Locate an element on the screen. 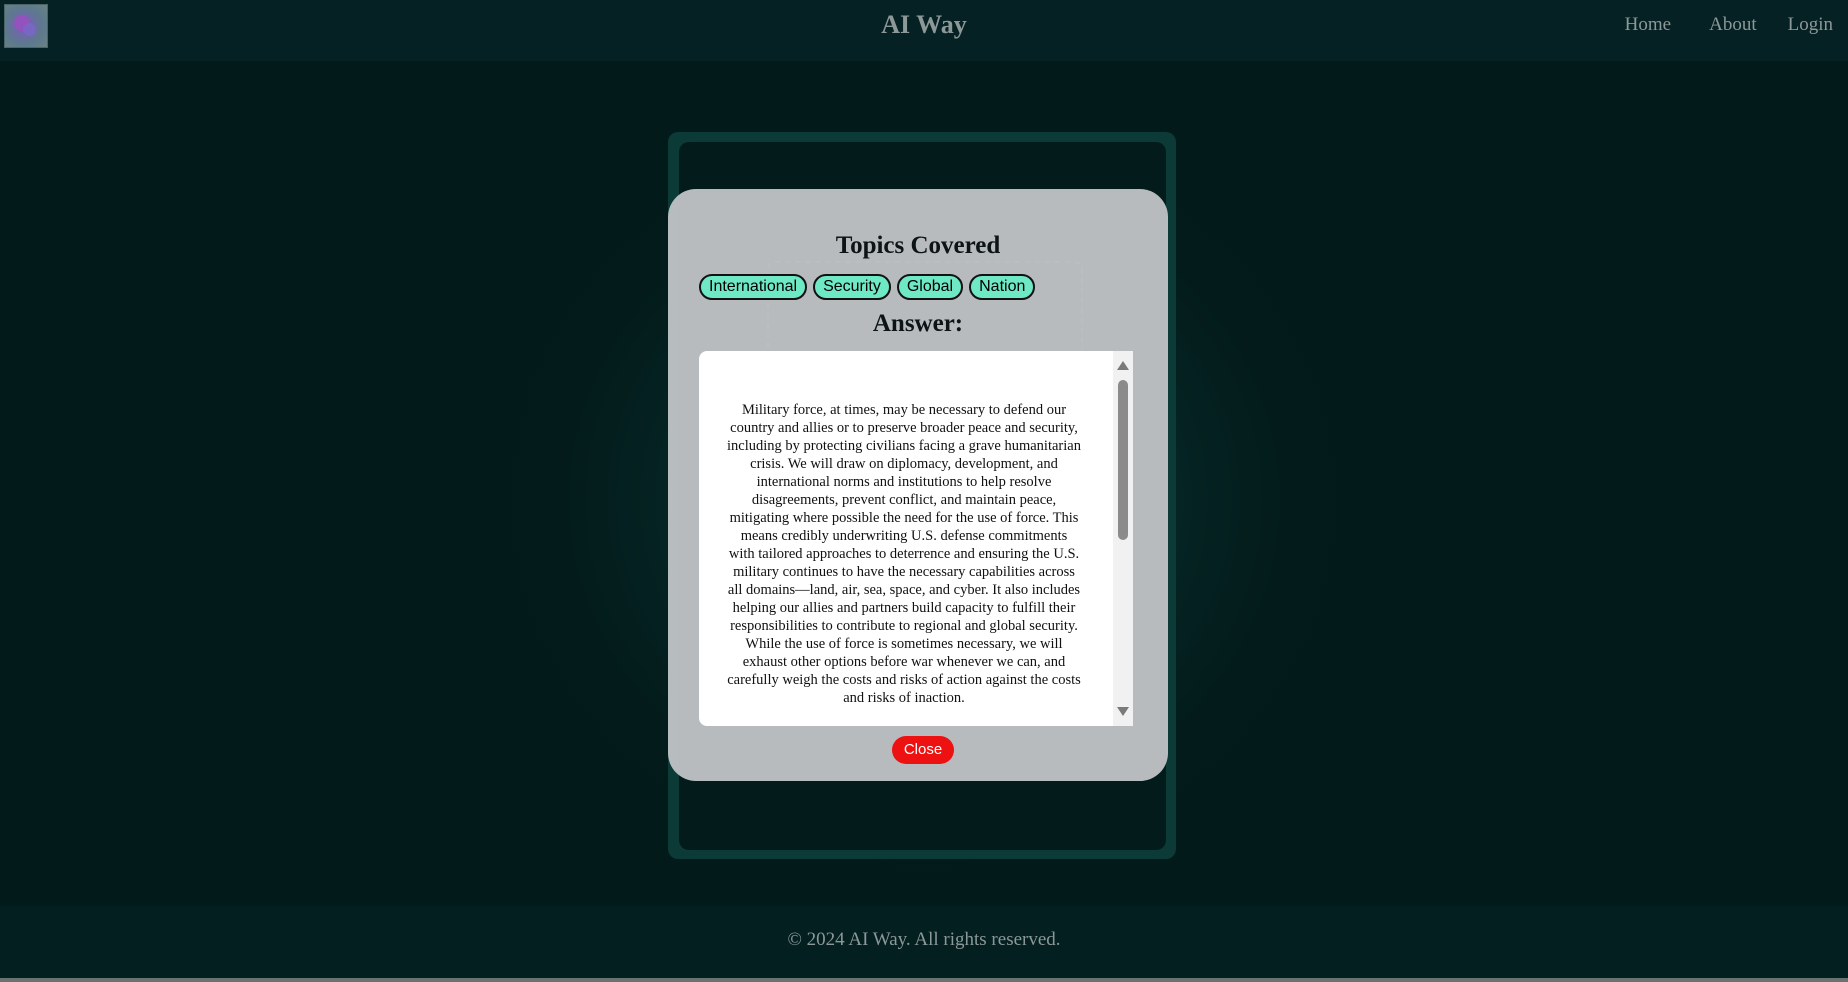  answer-heading: Answer: is located at coordinates (918, 323).